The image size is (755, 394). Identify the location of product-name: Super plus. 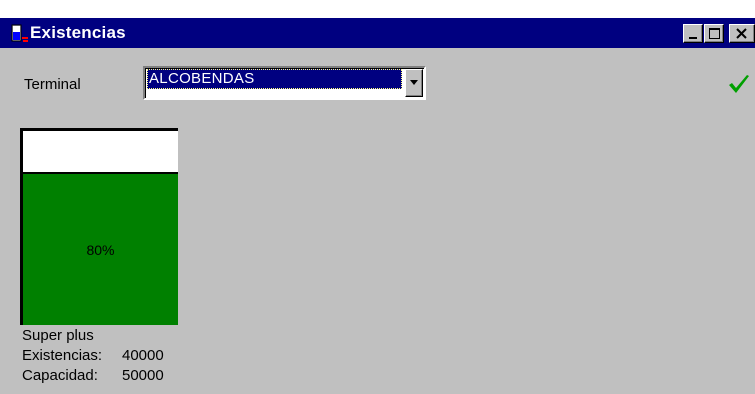
(58, 335).